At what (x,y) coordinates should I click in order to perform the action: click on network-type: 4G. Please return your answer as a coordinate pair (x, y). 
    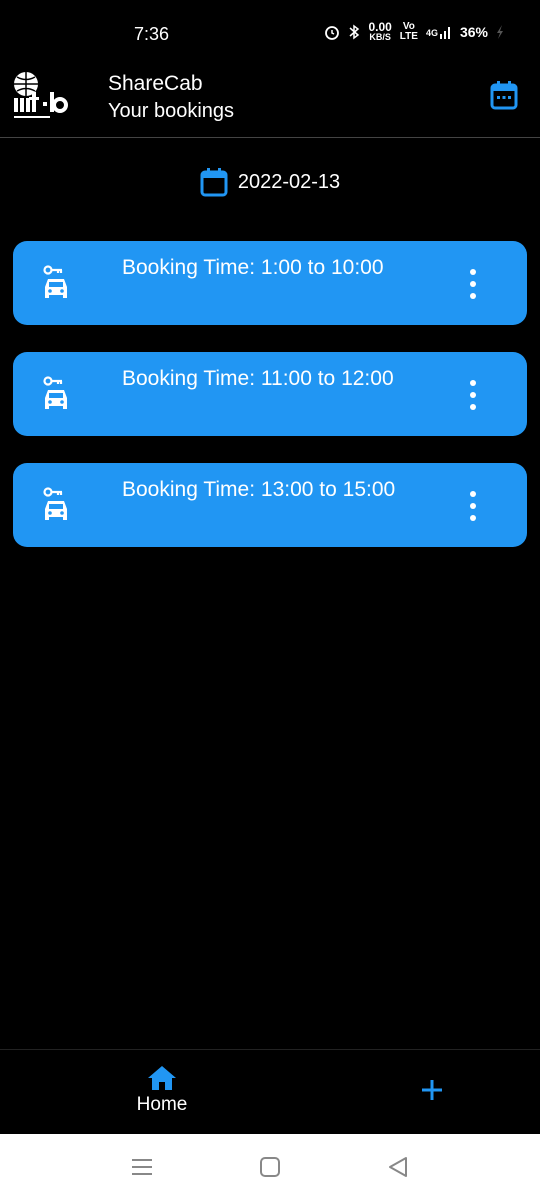
    Looking at the image, I should click on (431, 33).